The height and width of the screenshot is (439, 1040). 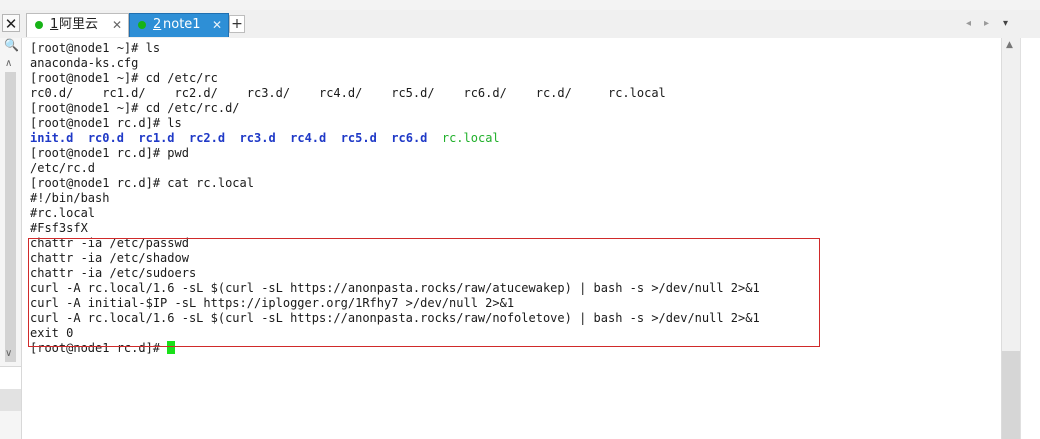 I want to click on window-top-strip, so click(x=520, y=5).